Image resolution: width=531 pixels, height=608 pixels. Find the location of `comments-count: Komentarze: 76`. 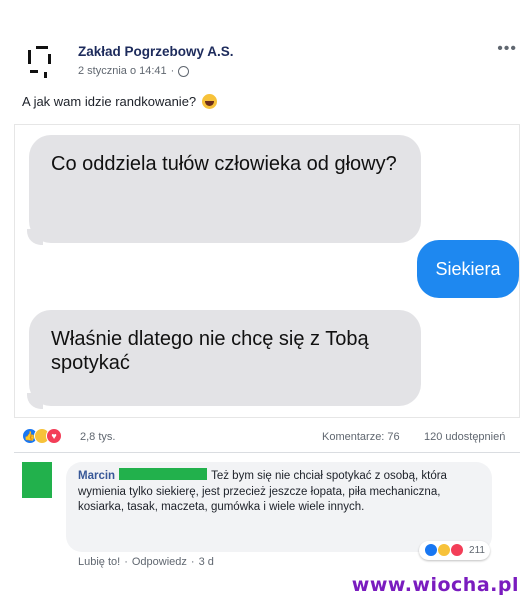

comments-count: Komentarze: 76 is located at coordinates (361, 437).